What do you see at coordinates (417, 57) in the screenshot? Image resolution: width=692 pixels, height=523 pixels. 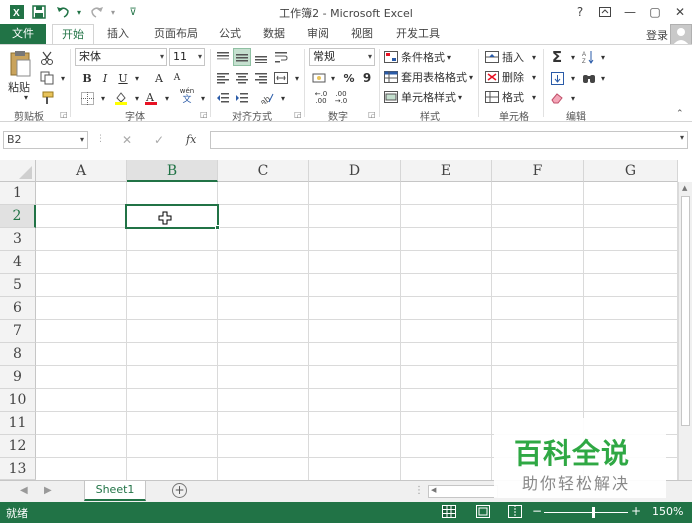 I see `conditional-formatting-button: 条件格式 ▾` at bounding box center [417, 57].